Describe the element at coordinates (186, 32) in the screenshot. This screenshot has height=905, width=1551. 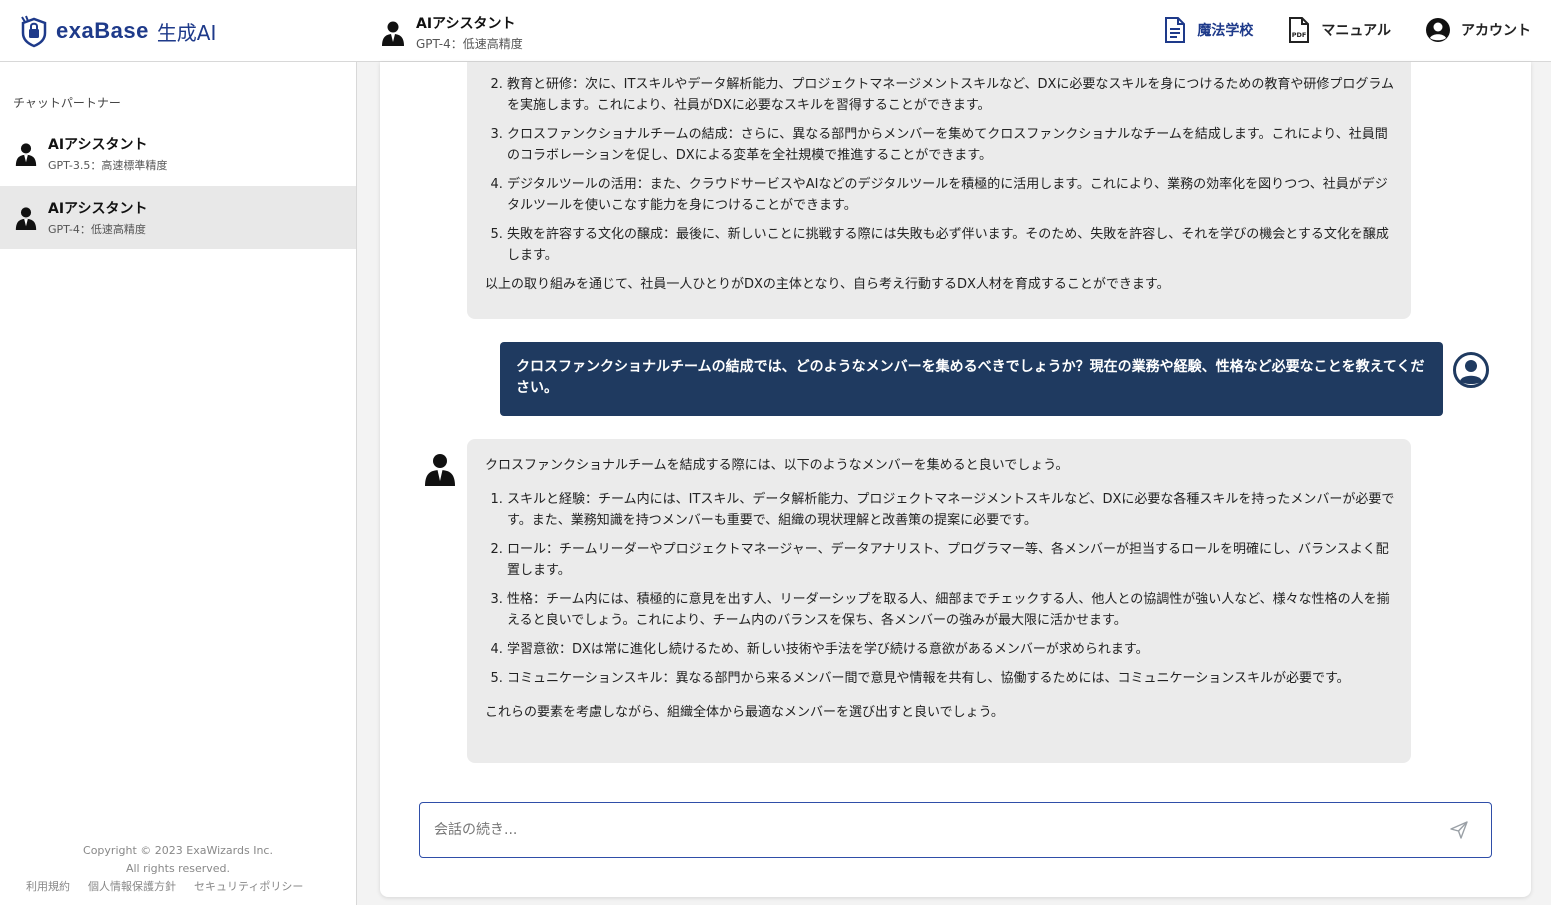
I see `brand-subtitle: 生成AI` at that location.